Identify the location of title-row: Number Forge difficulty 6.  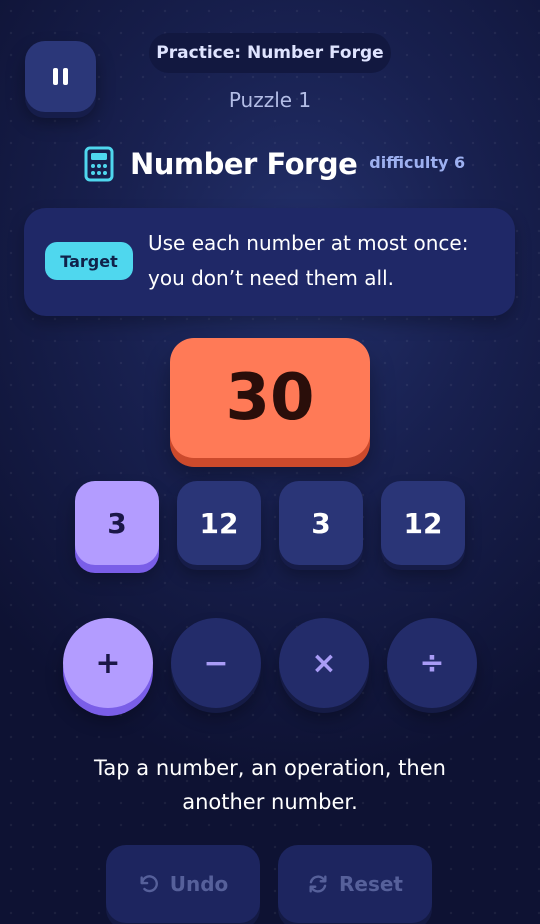
(274, 164).